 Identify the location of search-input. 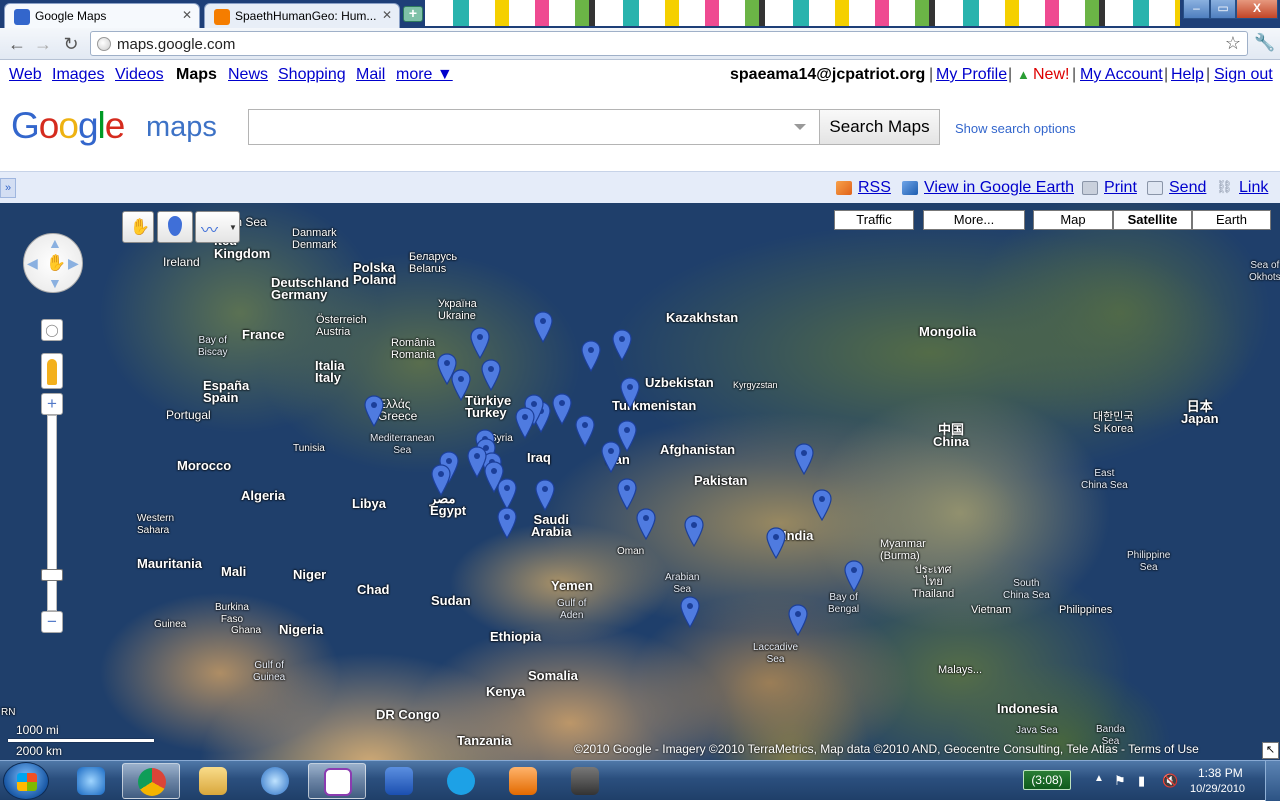
(534, 127).